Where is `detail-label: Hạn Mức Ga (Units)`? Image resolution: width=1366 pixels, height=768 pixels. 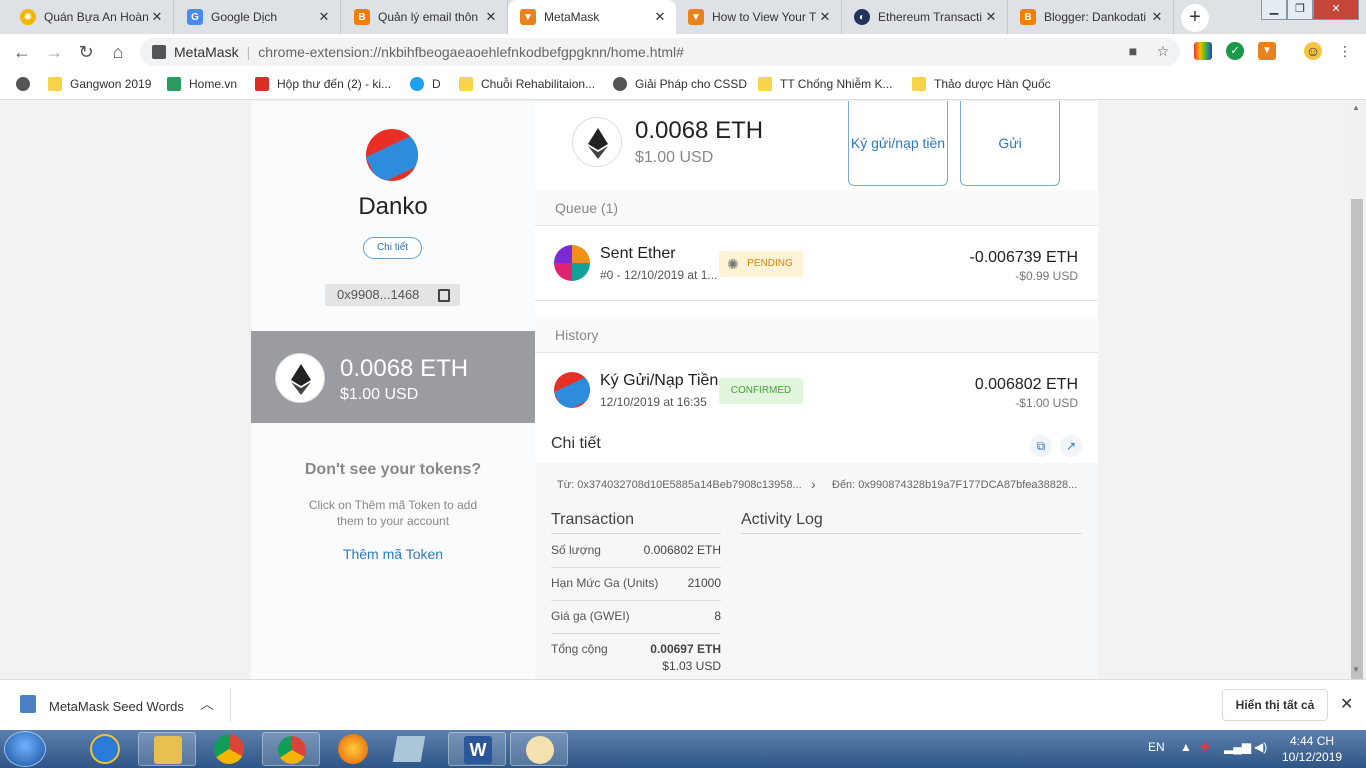
detail-label: Hạn Mức Ga (Units) is located at coordinates (605, 583).